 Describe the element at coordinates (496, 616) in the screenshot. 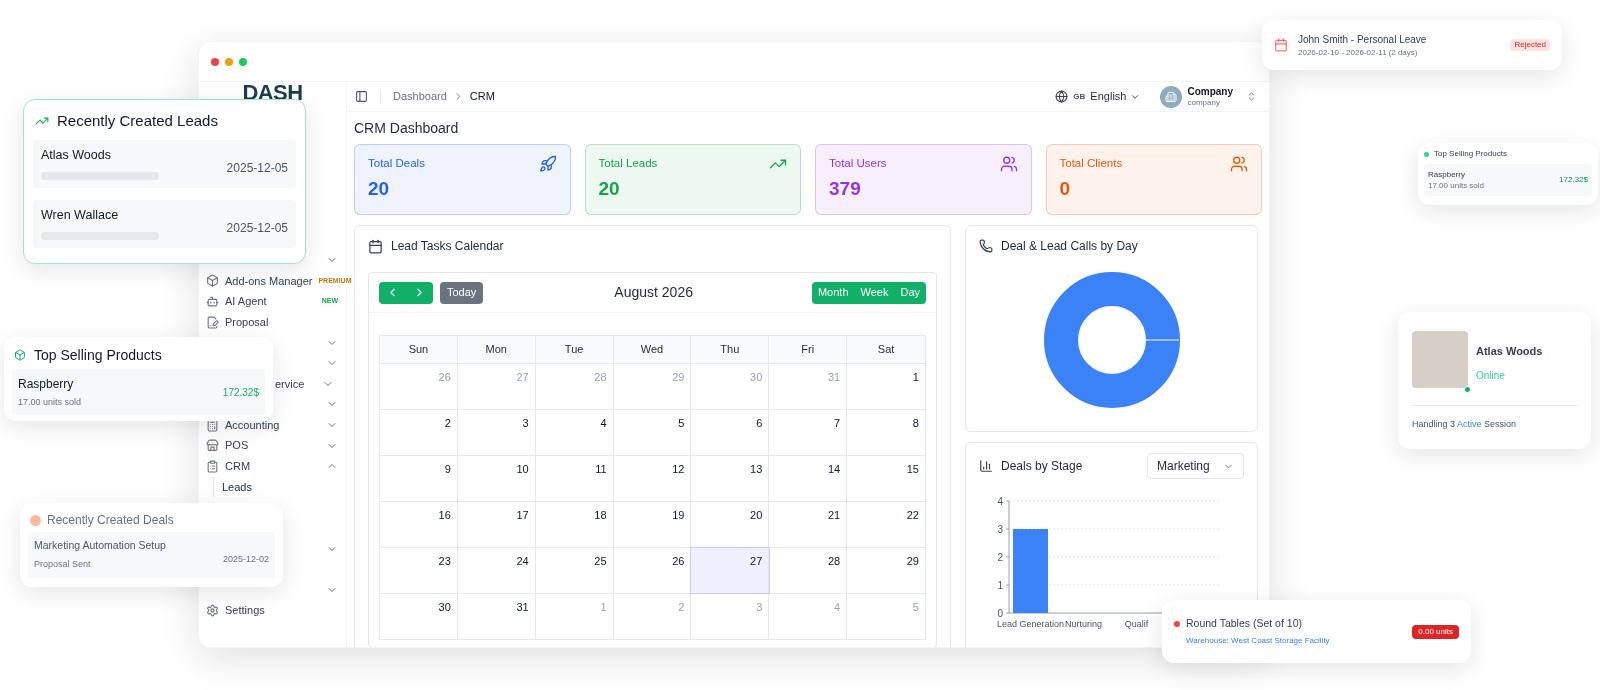

I see `day-cell: 31` at that location.